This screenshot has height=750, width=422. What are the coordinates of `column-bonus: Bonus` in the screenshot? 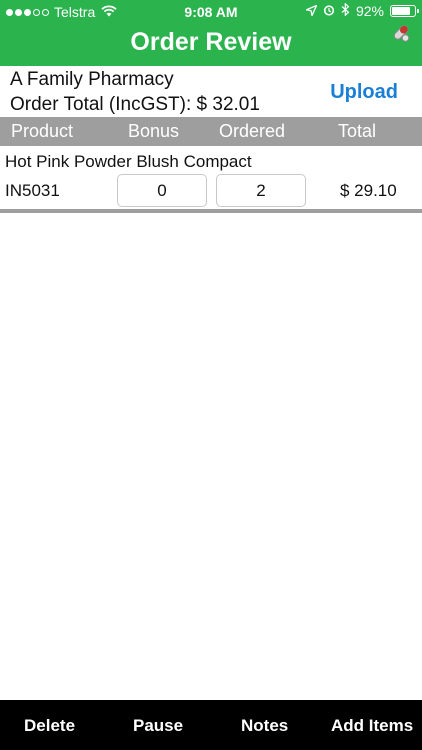 It's located at (154, 131).